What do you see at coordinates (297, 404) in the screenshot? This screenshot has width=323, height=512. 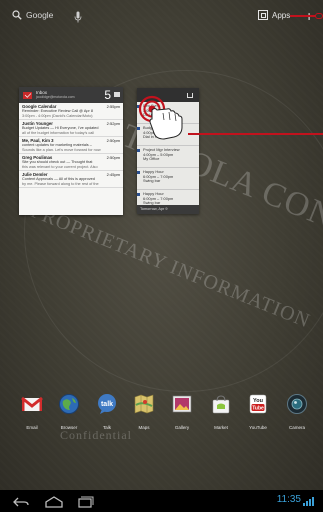 I see `camera-lens-icon` at bounding box center [297, 404].